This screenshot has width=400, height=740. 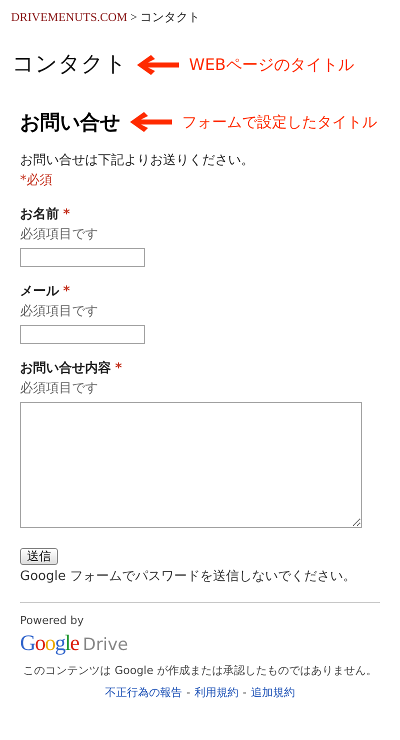 I want to click on annotation-text: WEBページのタイトル, so click(x=271, y=65).